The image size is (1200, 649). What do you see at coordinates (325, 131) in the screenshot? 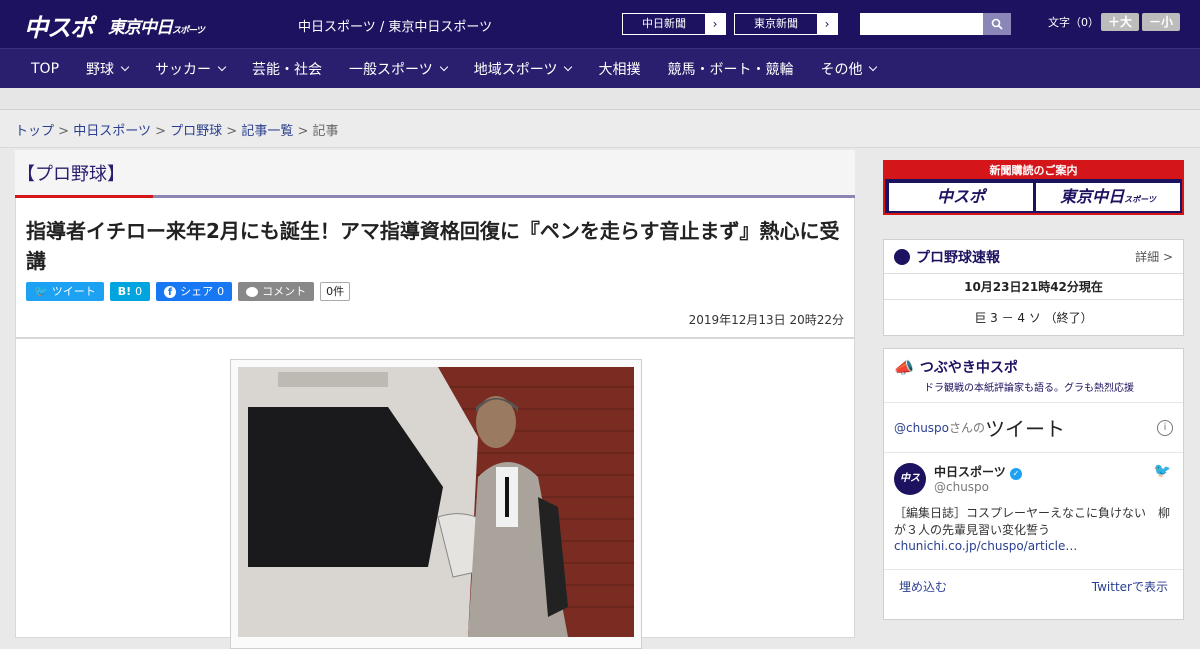
I see `breadcrumb-current: 記事` at bounding box center [325, 131].